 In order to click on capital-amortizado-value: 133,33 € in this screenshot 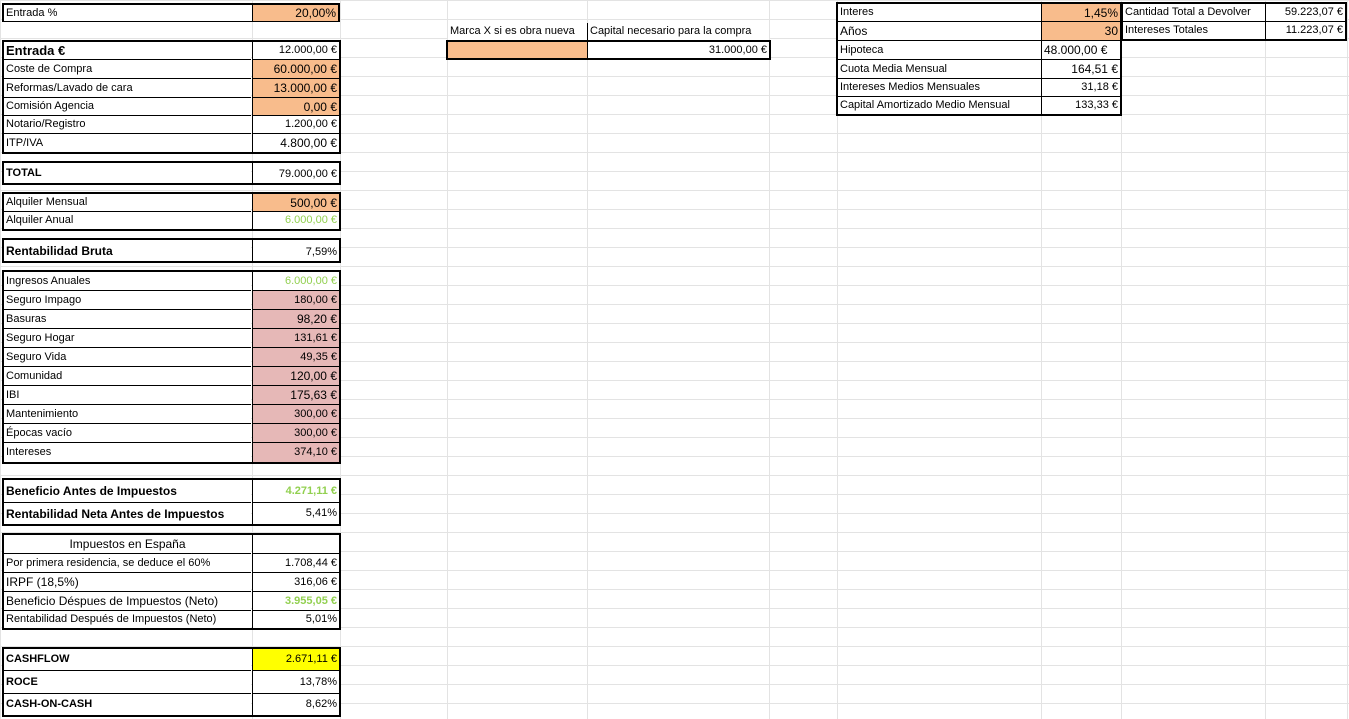, I will do `click(1081, 105)`.